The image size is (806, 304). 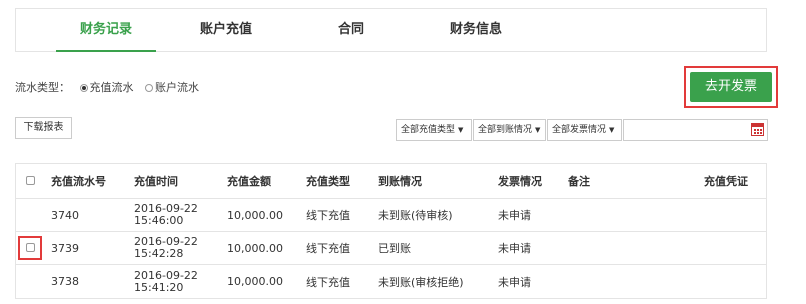 What do you see at coordinates (391, 30) in the screenshot?
I see `tab-bar: 财务记录 账户充值 合同 财务信息` at bounding box center [391, 30].